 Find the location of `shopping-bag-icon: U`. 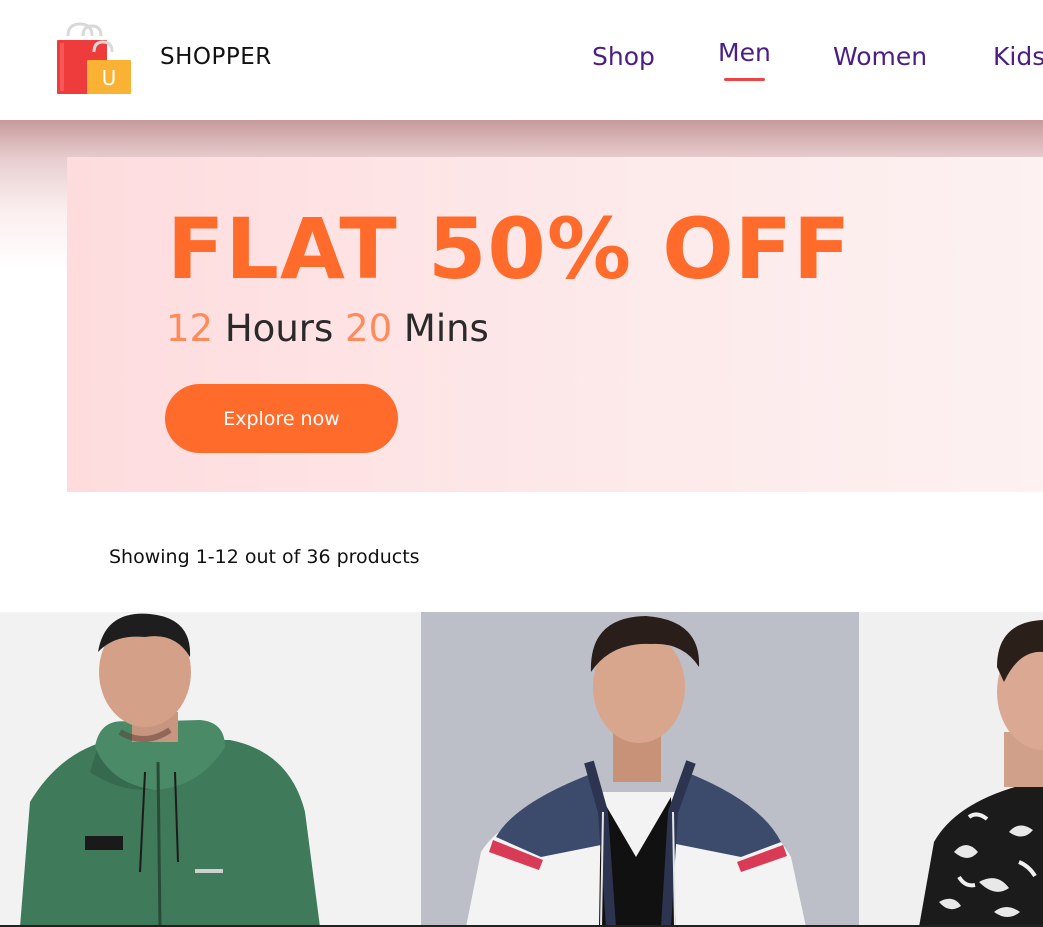

shopping-bag-icon: U is located at coordinates (94, 60).